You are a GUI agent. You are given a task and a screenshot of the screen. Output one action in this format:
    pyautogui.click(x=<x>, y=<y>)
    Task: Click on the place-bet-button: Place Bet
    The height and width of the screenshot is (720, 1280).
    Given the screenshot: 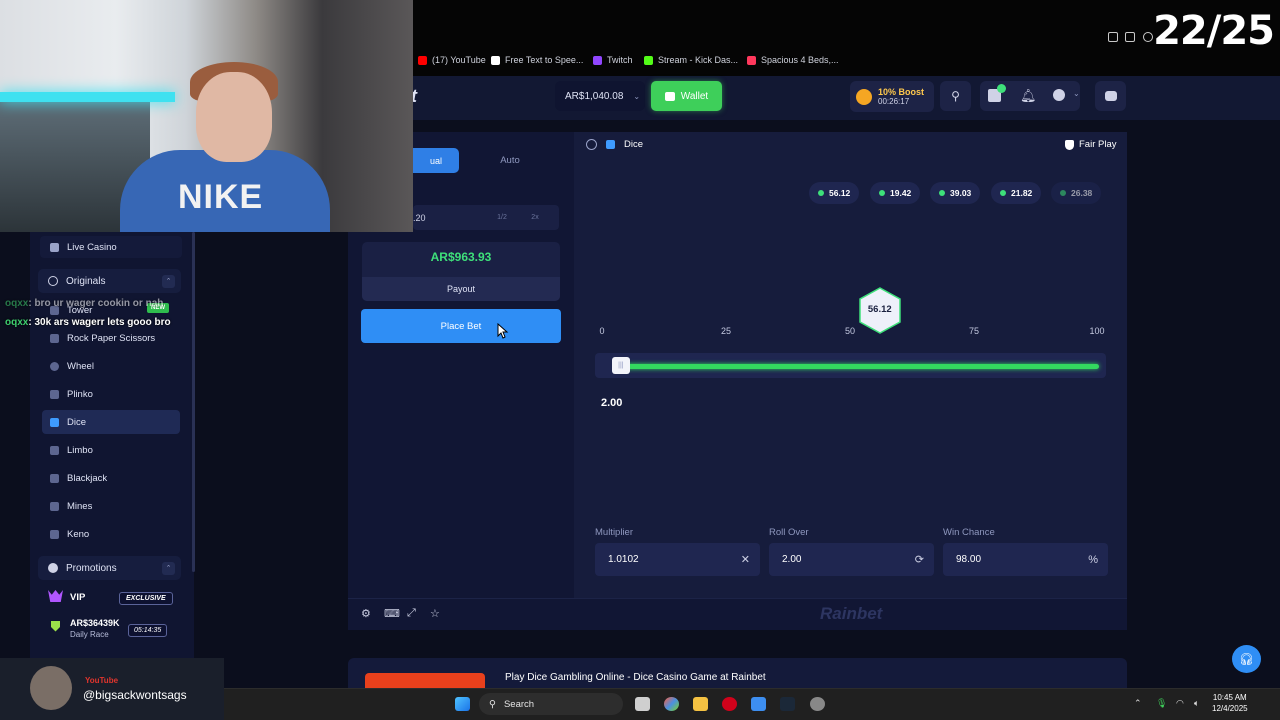 What is the action you would take?
    pyautogui.click(x=461, y=326)
    